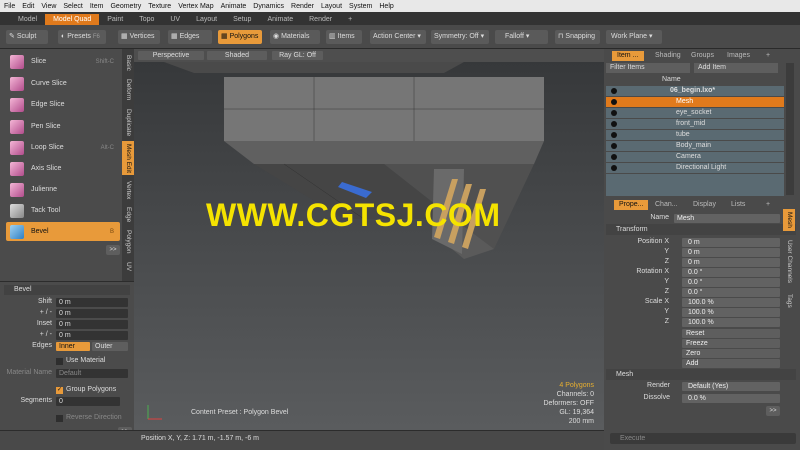 This screenshot has height=450, width=800. Describe the element at coordinates (741, 205) in the screenshot. I see `tab-lists: Lists` at that location.